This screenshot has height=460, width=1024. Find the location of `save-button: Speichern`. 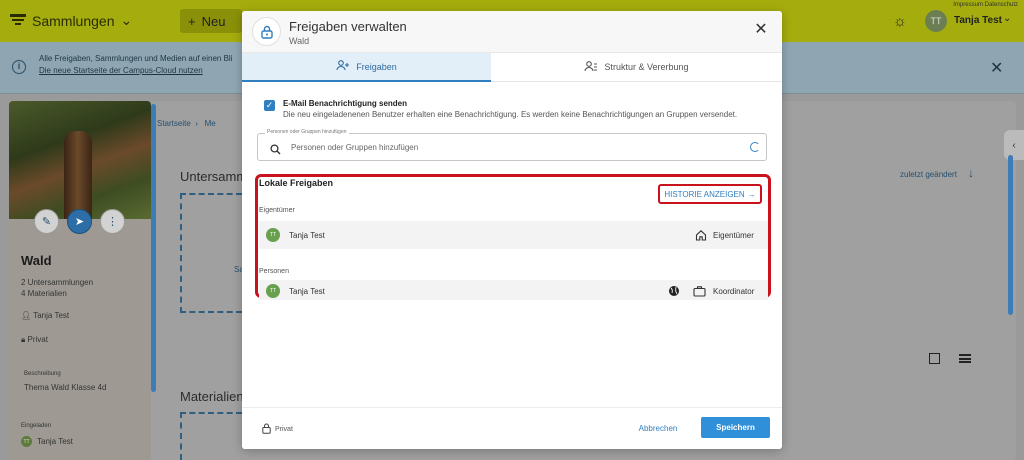

save-button: Speichern is located at coordinates (735, 427).